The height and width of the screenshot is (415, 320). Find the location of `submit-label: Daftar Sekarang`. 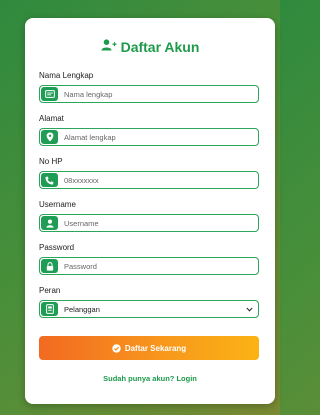

submit-label: Daftar Sekarang is located at coordinates (155, 348).